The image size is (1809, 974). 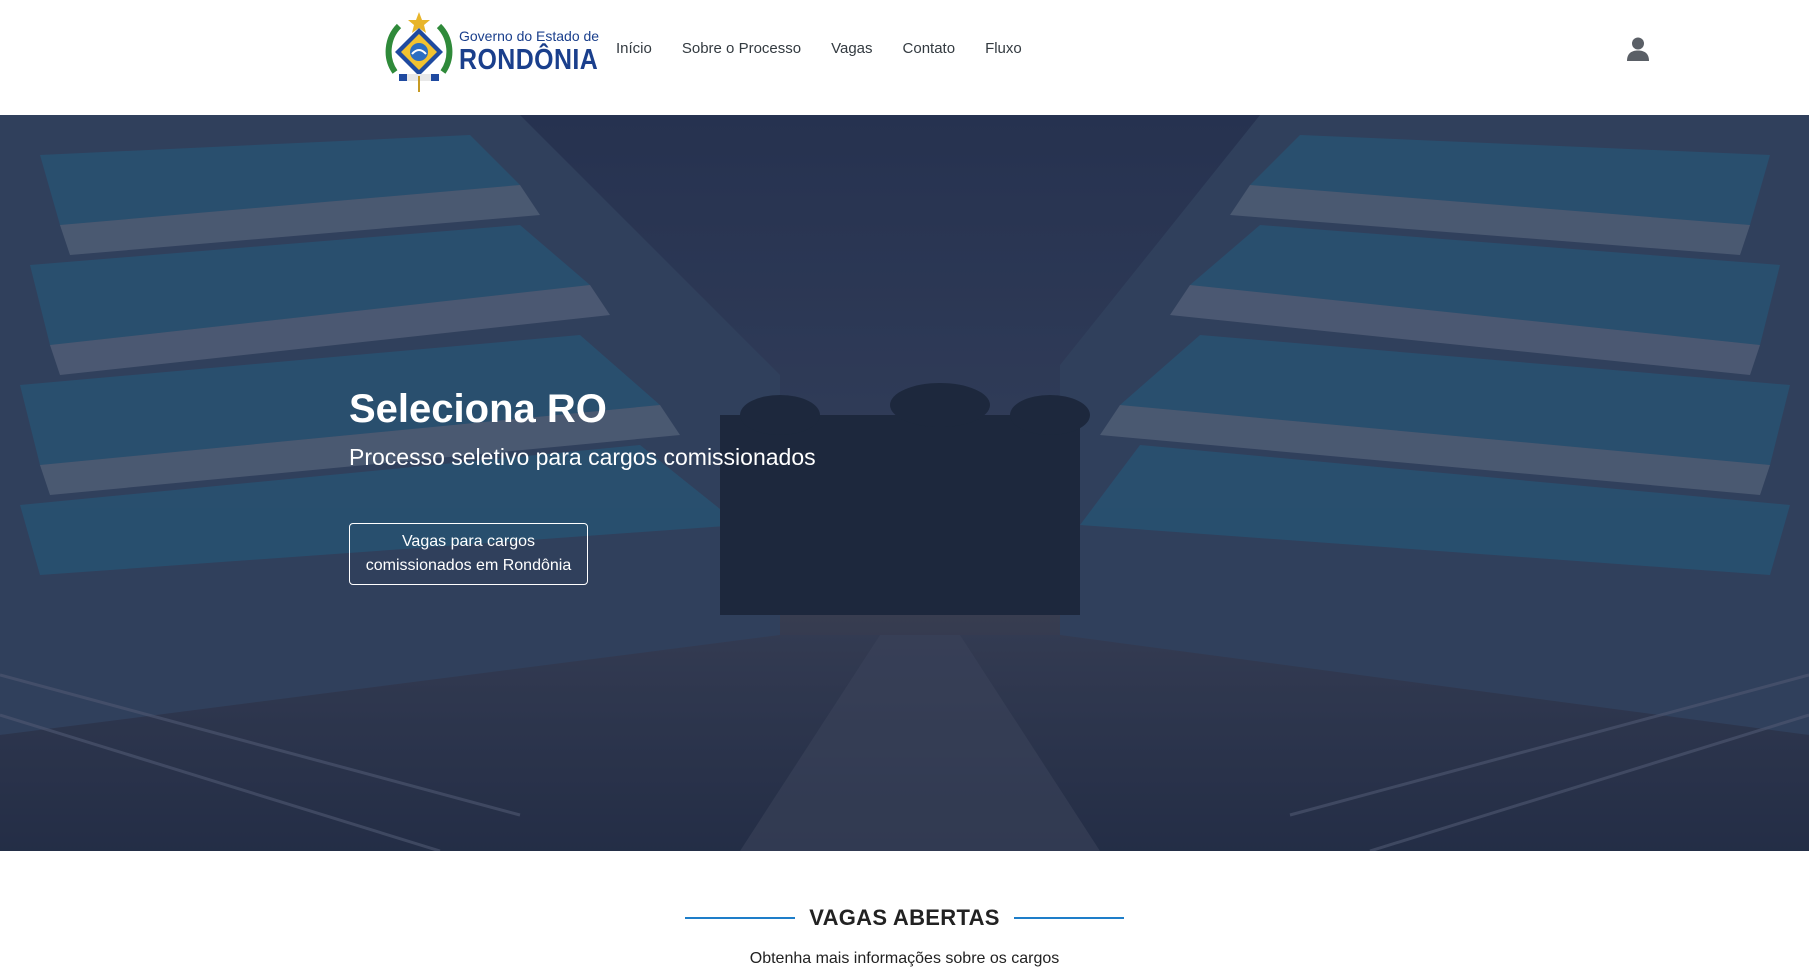 What do you see at coordinates (634, 49) in the screenshot?
I see `nav-item-inicio: Início` at bounding box center [634, 49].